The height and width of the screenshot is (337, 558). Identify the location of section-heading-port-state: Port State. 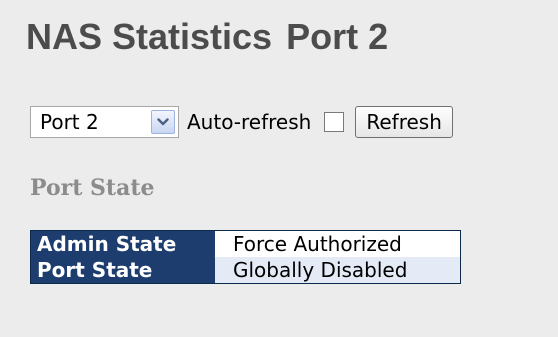
(92, 188).